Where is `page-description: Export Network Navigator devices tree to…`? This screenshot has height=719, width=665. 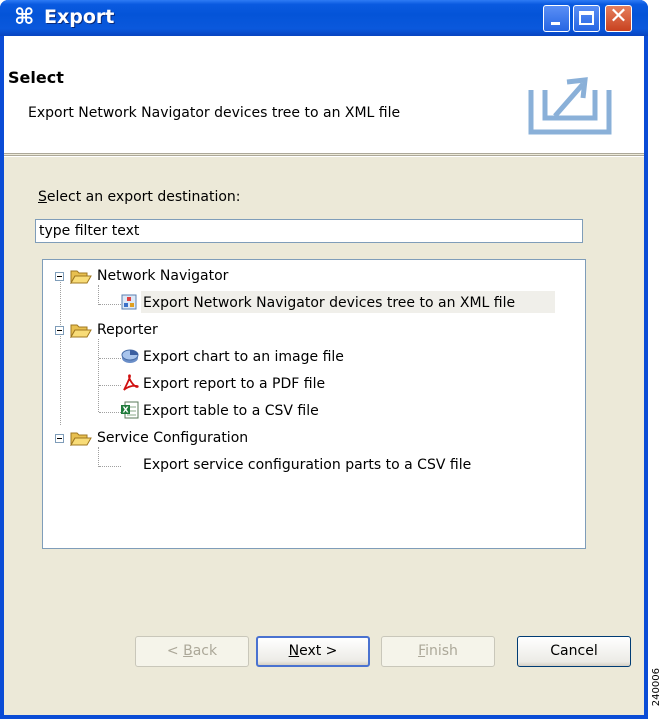
page-description: Export Network Navigator devices tree to… is located at coordinates (214, 113).